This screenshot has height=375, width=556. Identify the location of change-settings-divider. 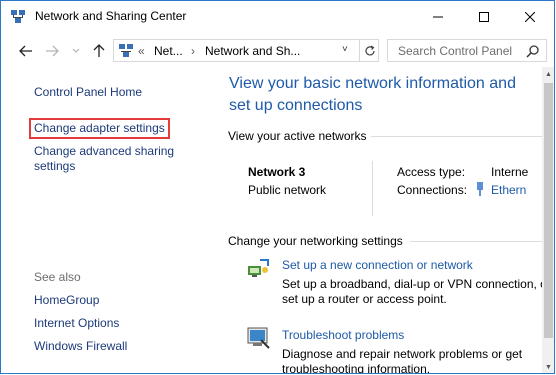
(476, 241).